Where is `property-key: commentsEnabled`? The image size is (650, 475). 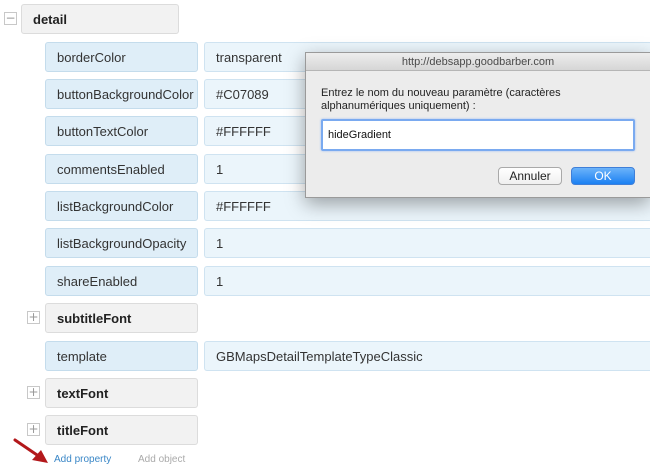
property-key: commentsEnabled is located at coordinates (121, 169).